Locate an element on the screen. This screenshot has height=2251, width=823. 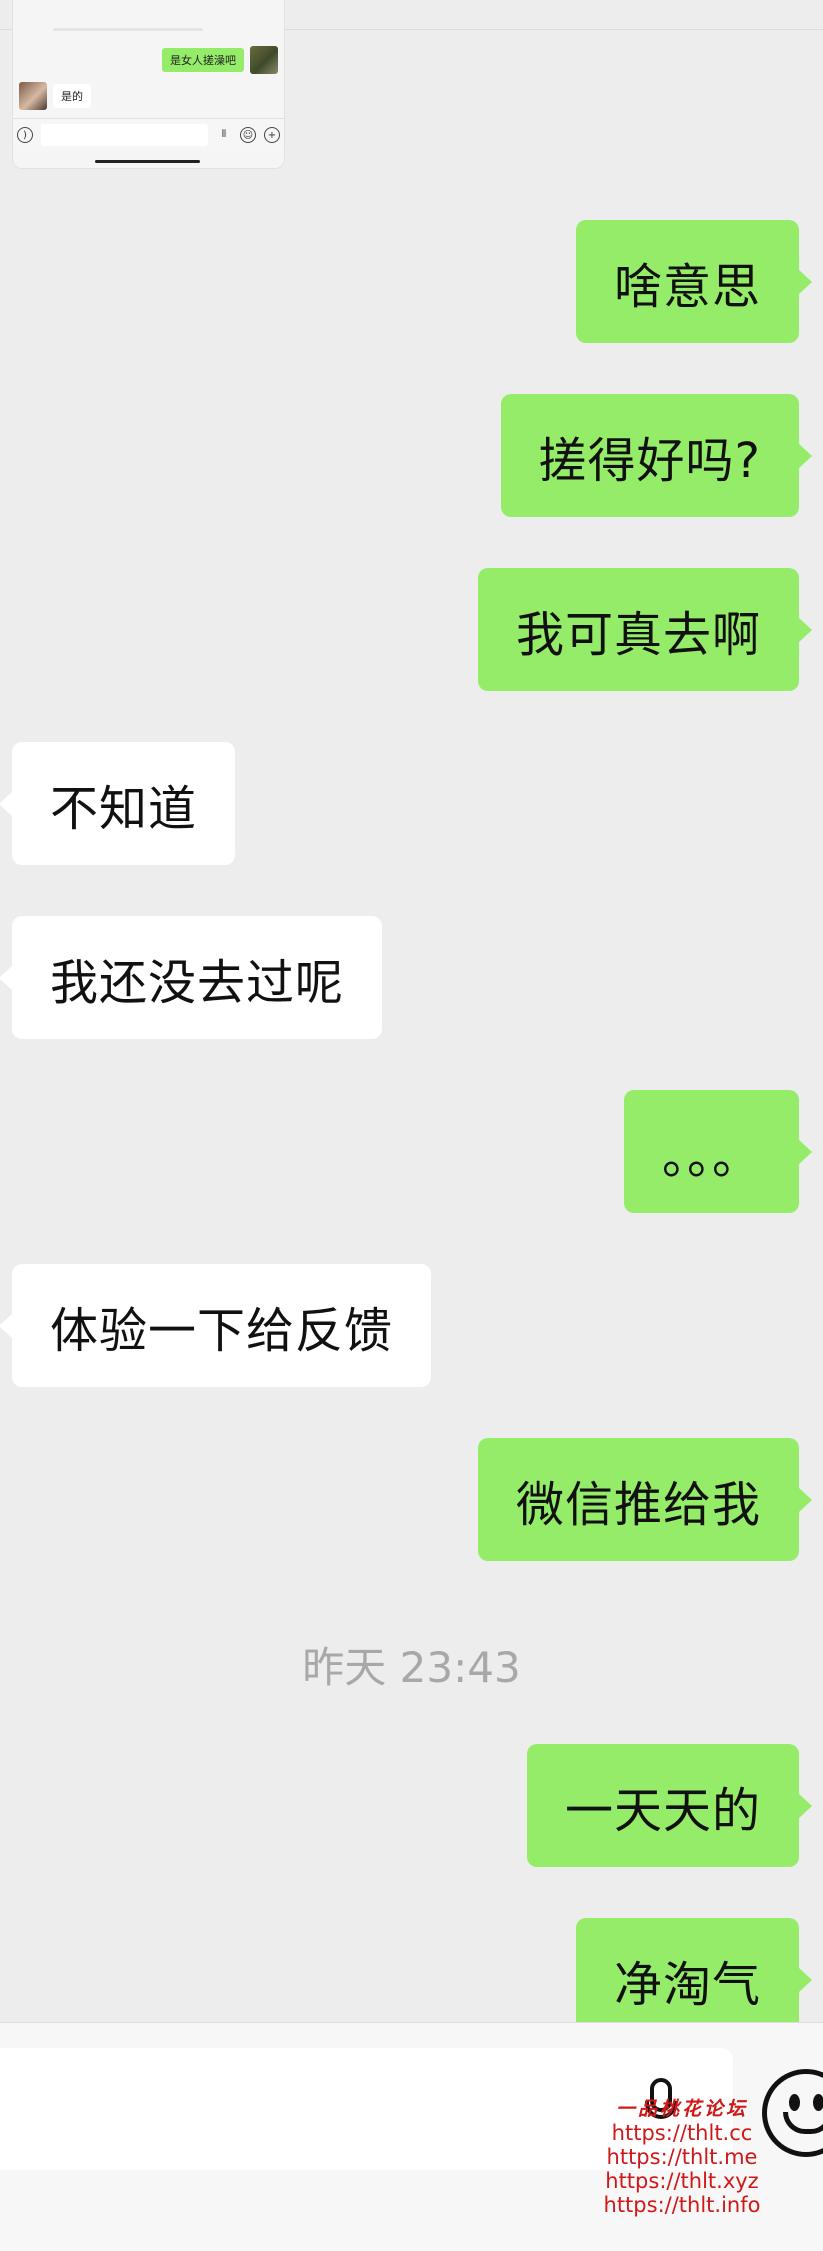
screenshot-image: 是女人搓澡吧 是的 ) ⦀ ☺ + is located at coordinates (148, 84).